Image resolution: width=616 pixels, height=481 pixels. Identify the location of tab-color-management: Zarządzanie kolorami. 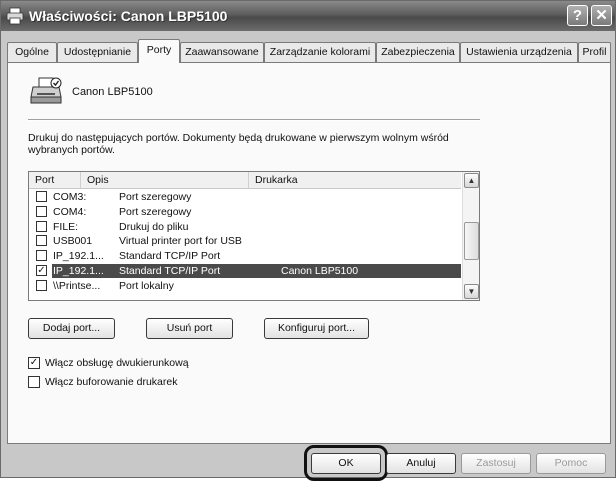
(320, 52).